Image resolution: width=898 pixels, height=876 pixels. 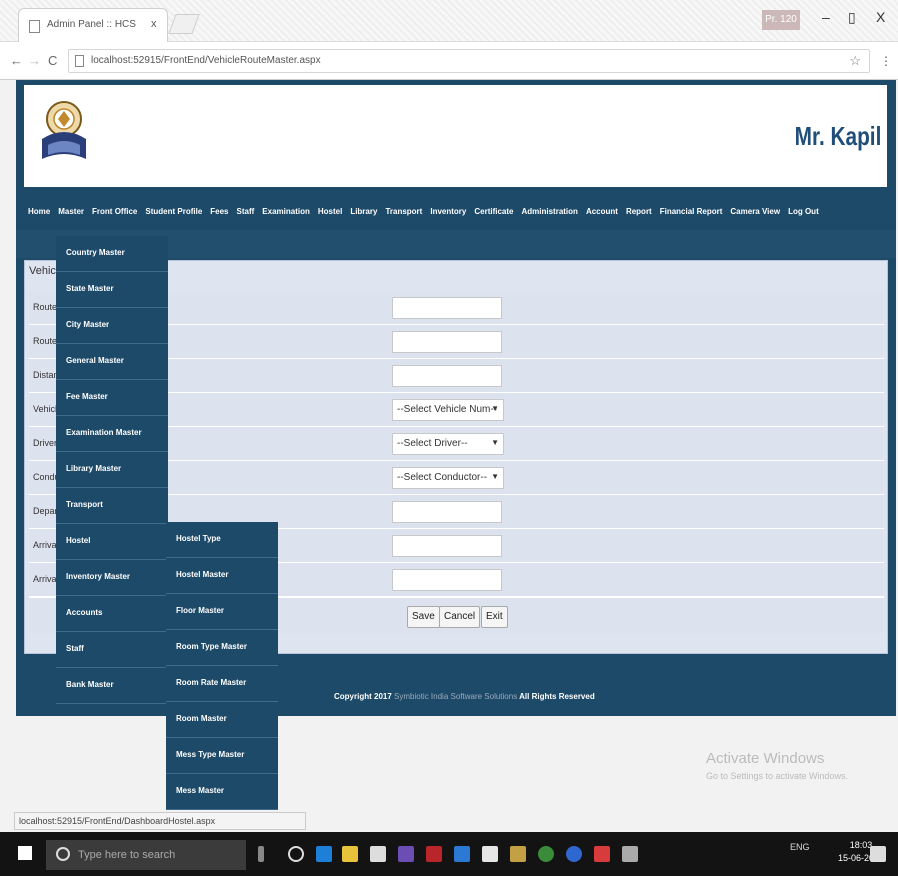 I want to click on tab-close-icon: x, so click(x=154, y=24).